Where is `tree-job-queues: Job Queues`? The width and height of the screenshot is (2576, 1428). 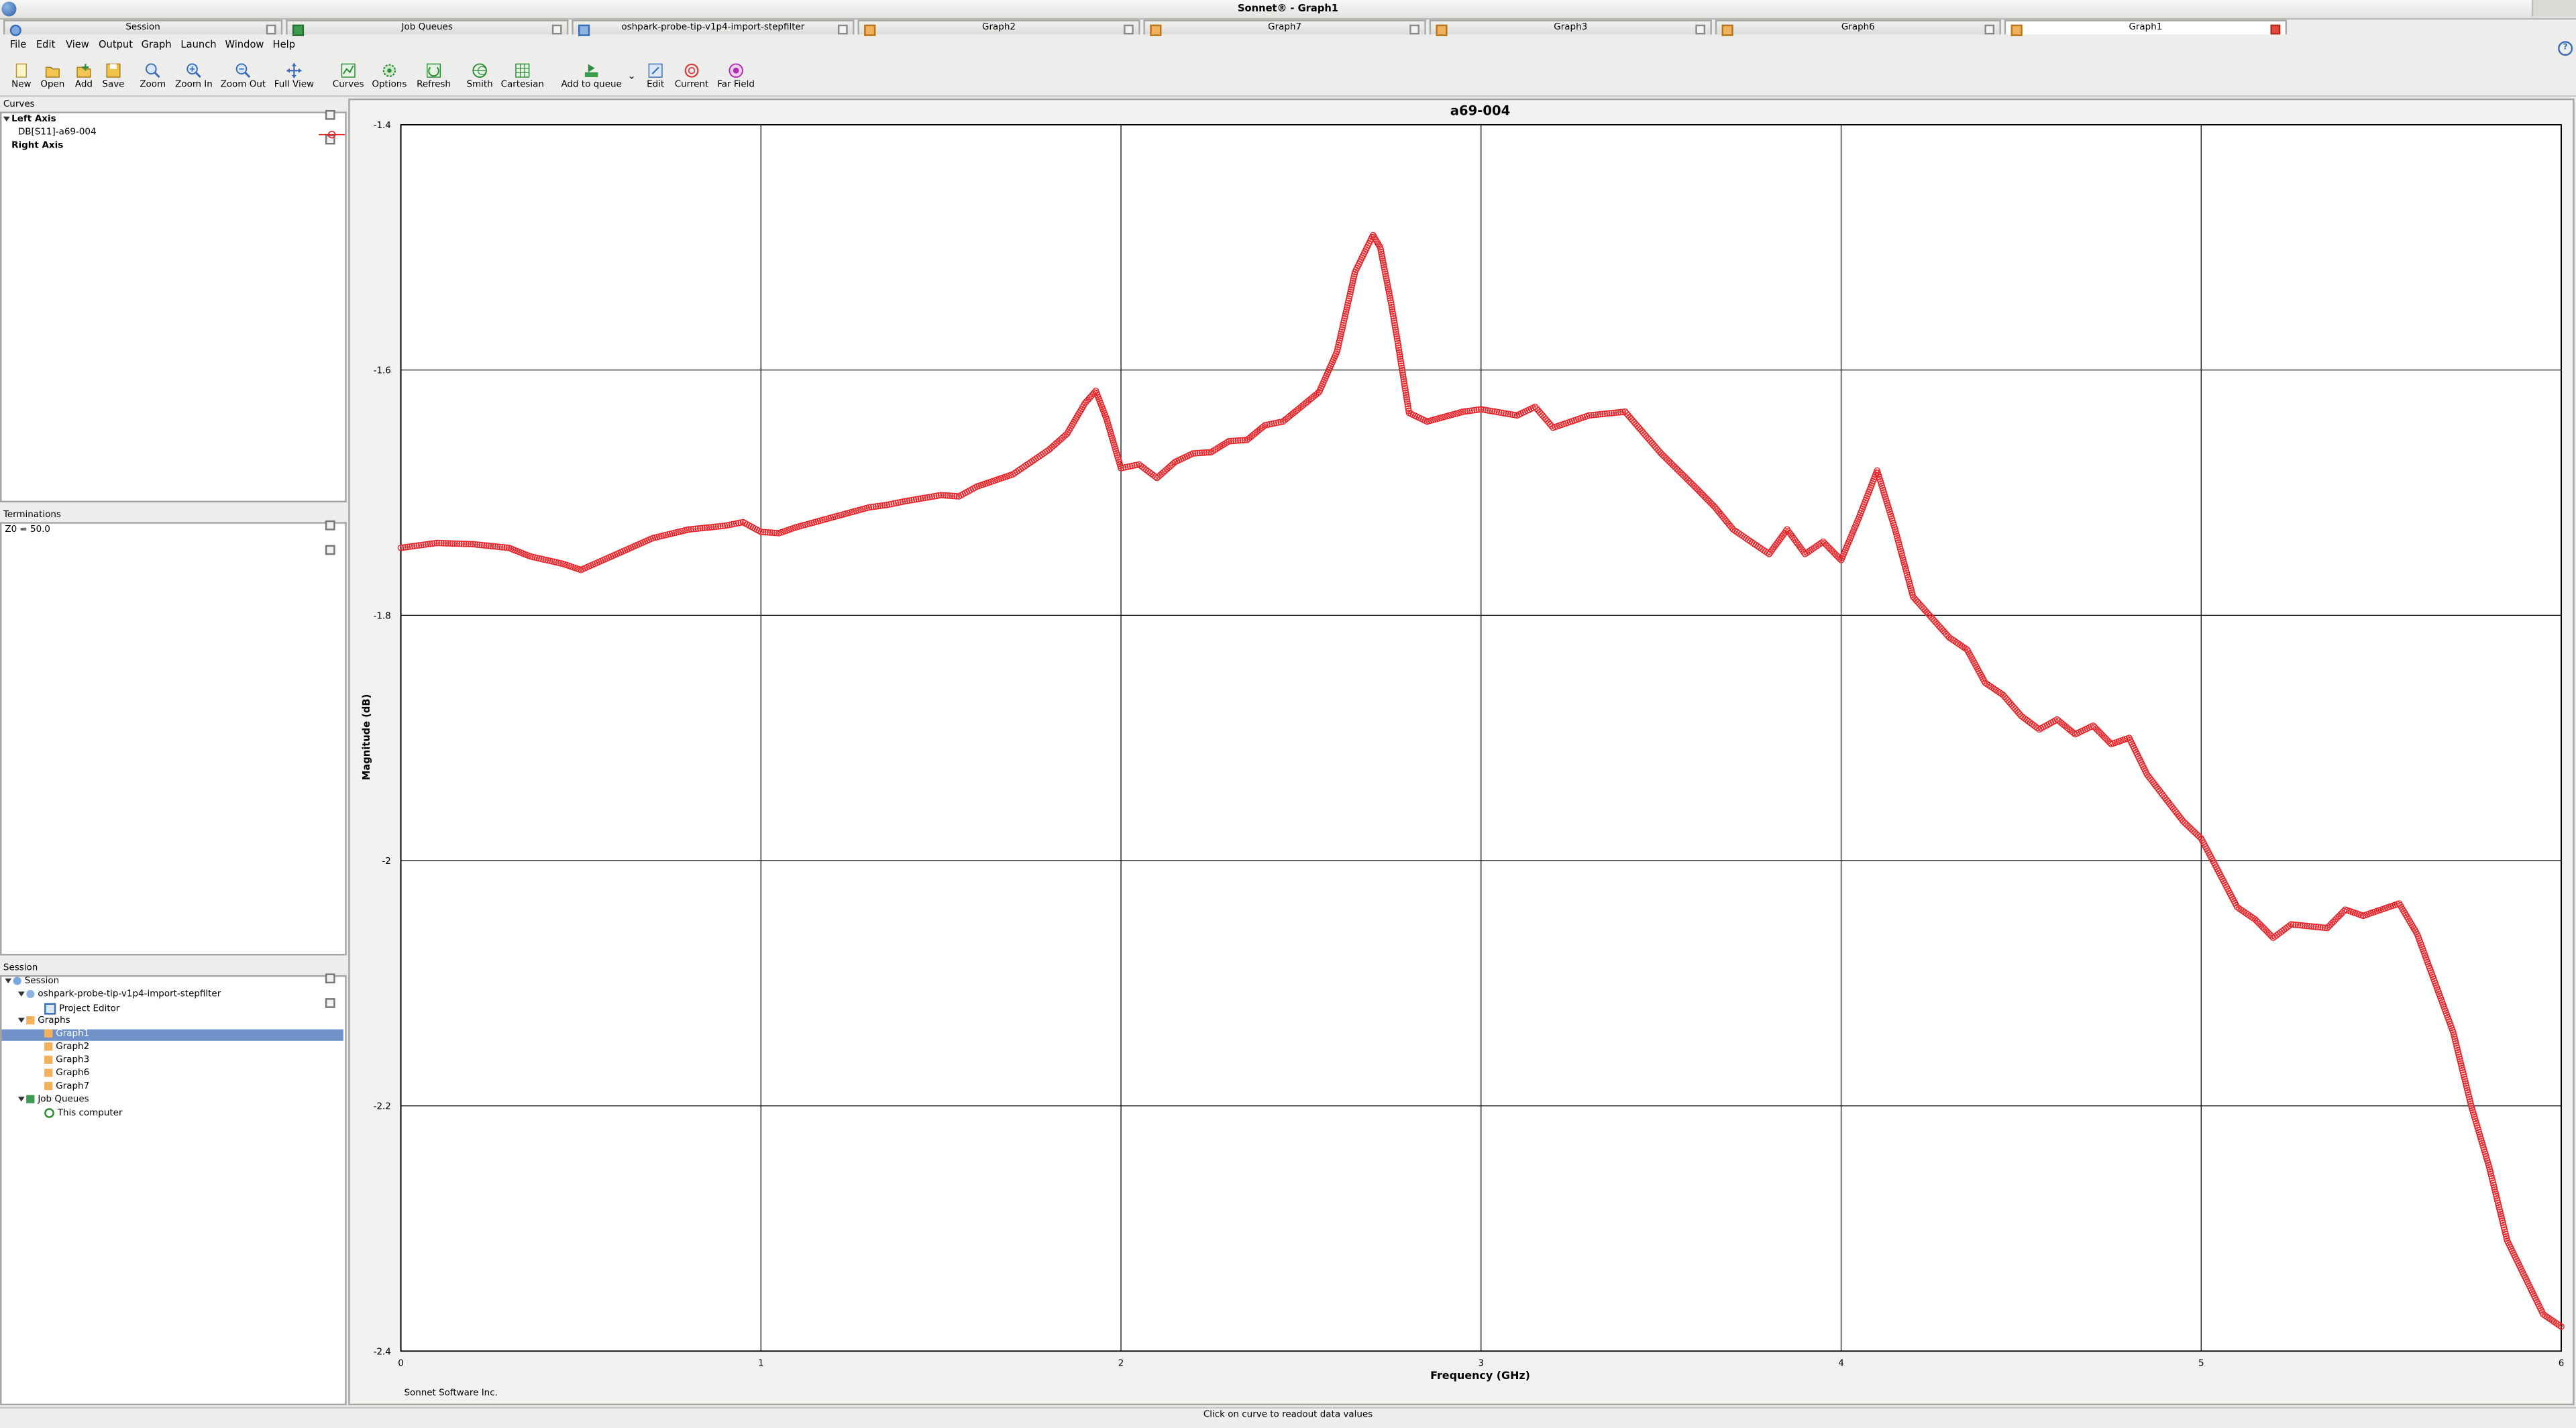 tree-job-queues: Job Queues is located at coordinates (53, 1101).